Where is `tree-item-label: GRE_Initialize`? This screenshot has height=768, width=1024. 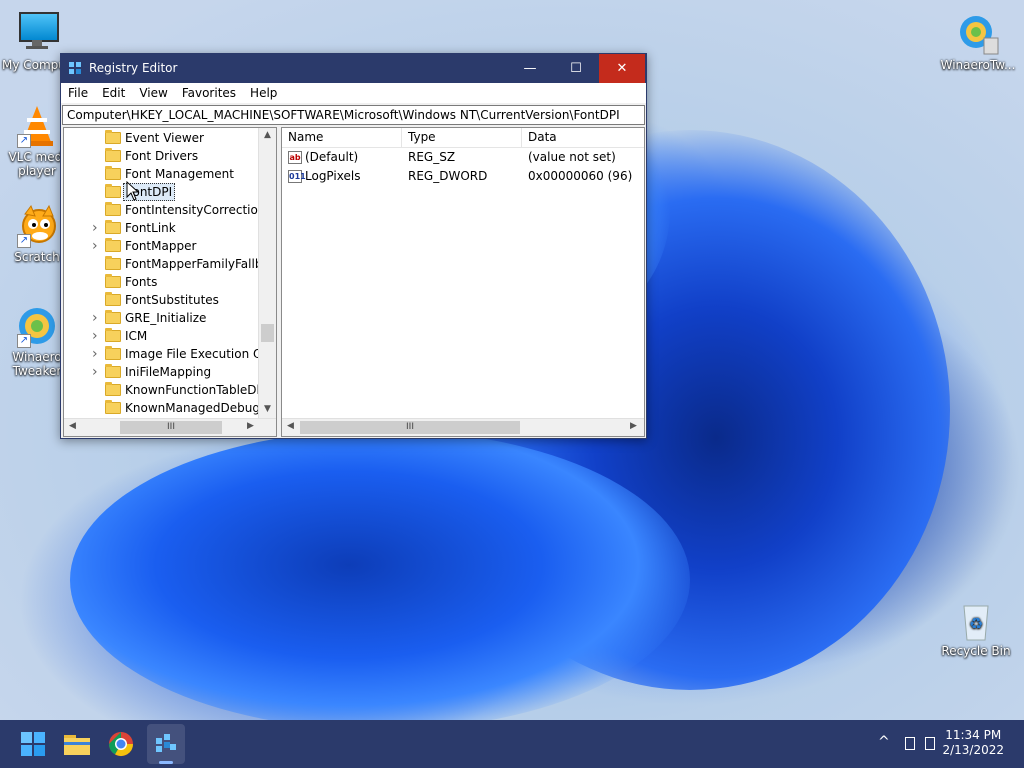
tree-item-label: GRE_Initialize is located at coordinates (166, 318).